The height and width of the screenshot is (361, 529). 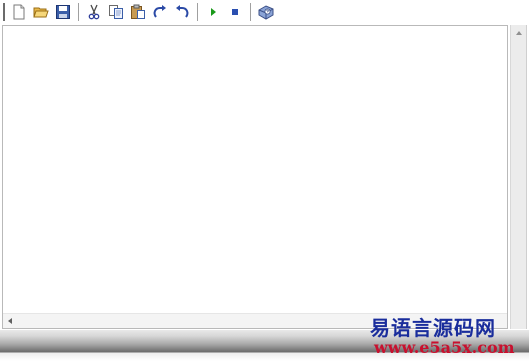 What do you see at coordinates (519, 33) in the screenshot?
I see `scroll-up-arrow-icon` at bounding box center [519, 33].